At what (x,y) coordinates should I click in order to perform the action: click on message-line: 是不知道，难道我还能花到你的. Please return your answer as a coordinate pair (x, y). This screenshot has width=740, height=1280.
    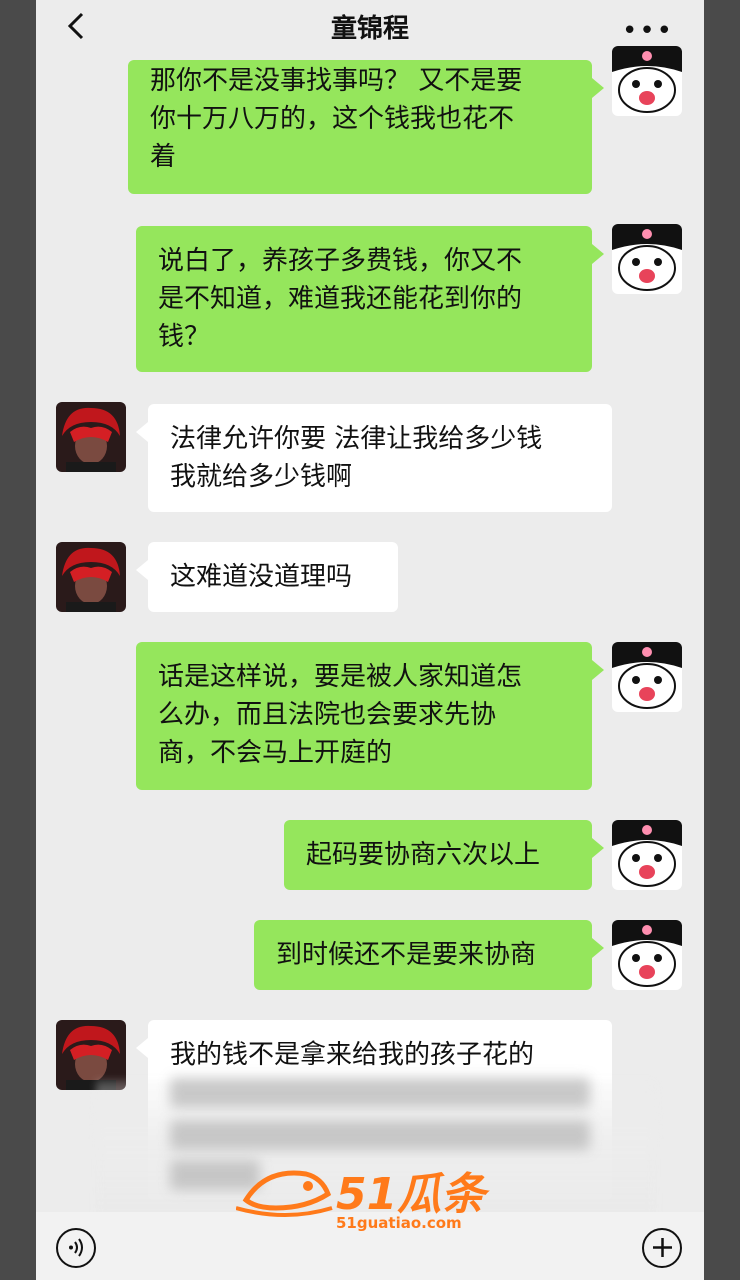
    Looking at the image, I should click on (340, 299).